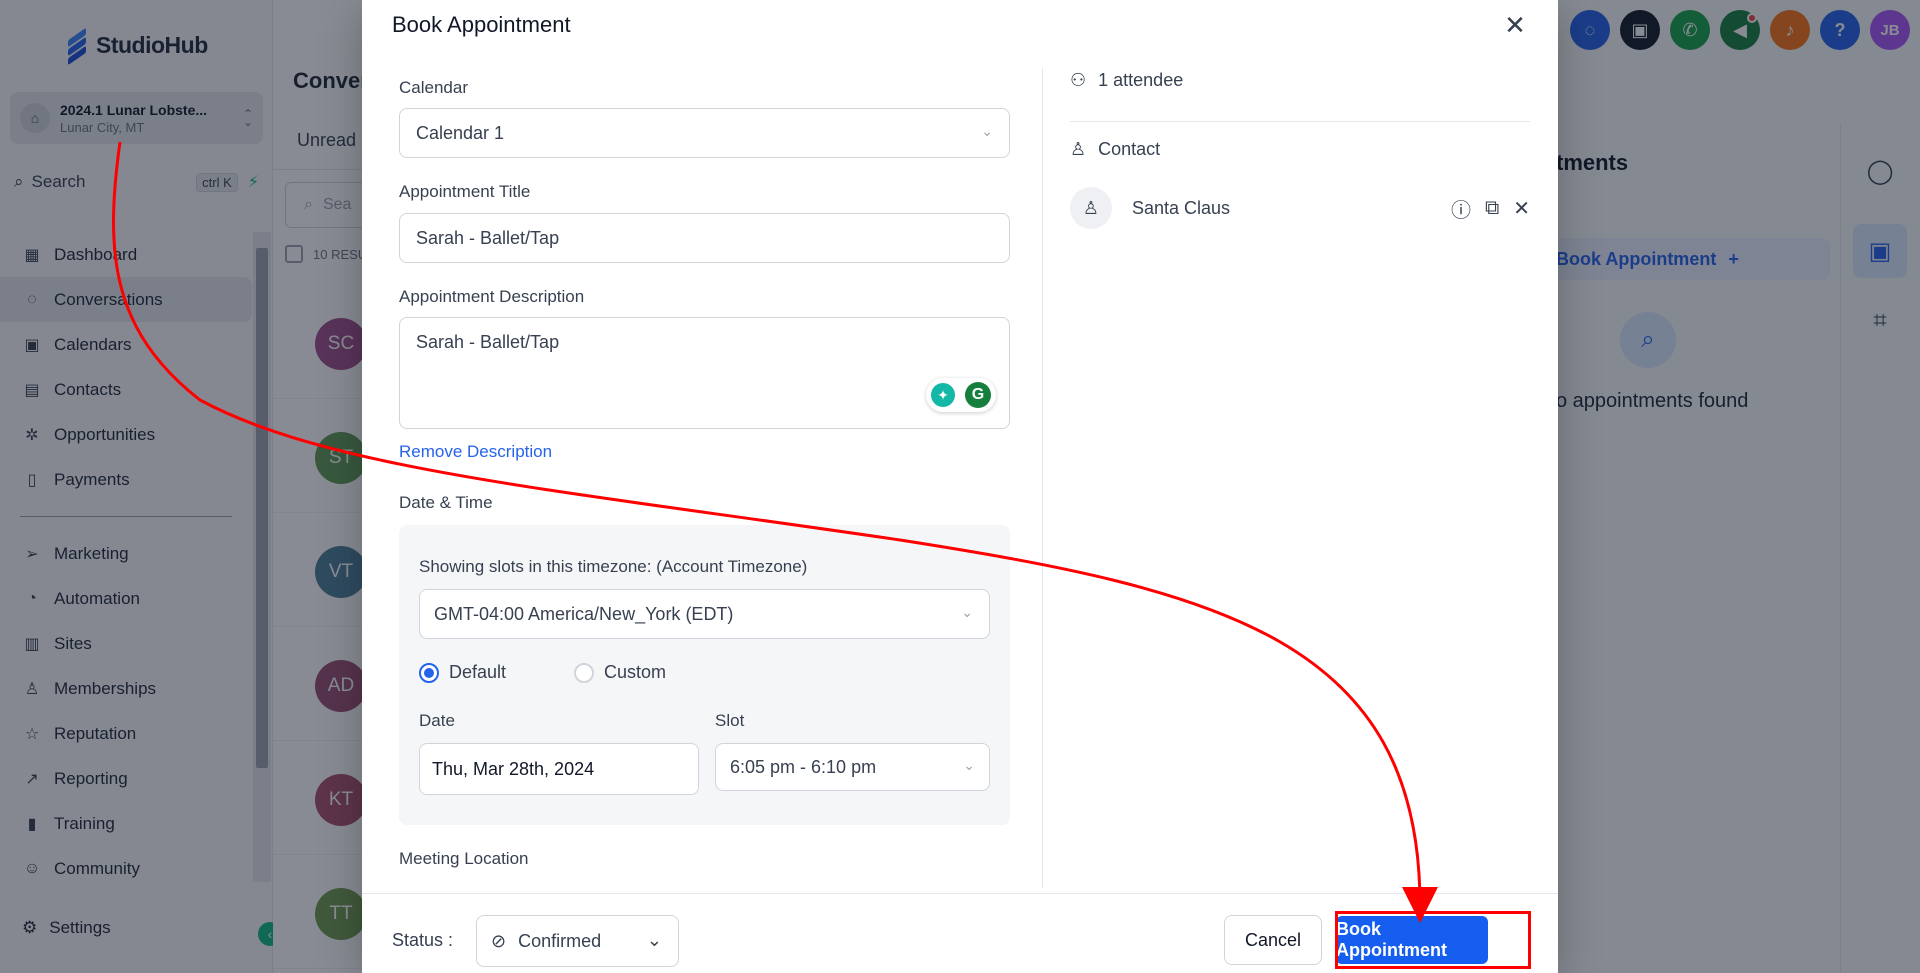  I want to click on contact-avatar: ♙, so click(1091, 208).